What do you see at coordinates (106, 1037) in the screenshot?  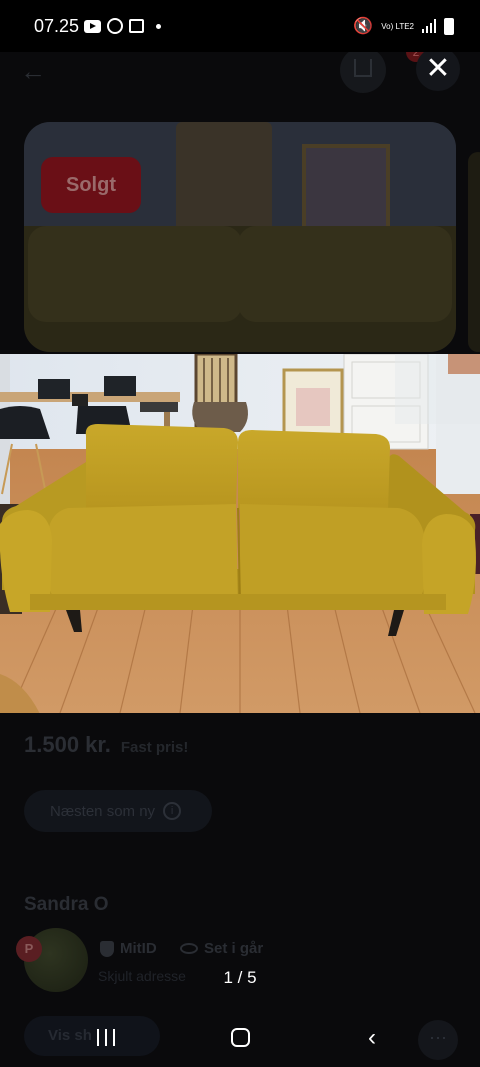 I see `recents-icon` at bounding box center [106, 1037].